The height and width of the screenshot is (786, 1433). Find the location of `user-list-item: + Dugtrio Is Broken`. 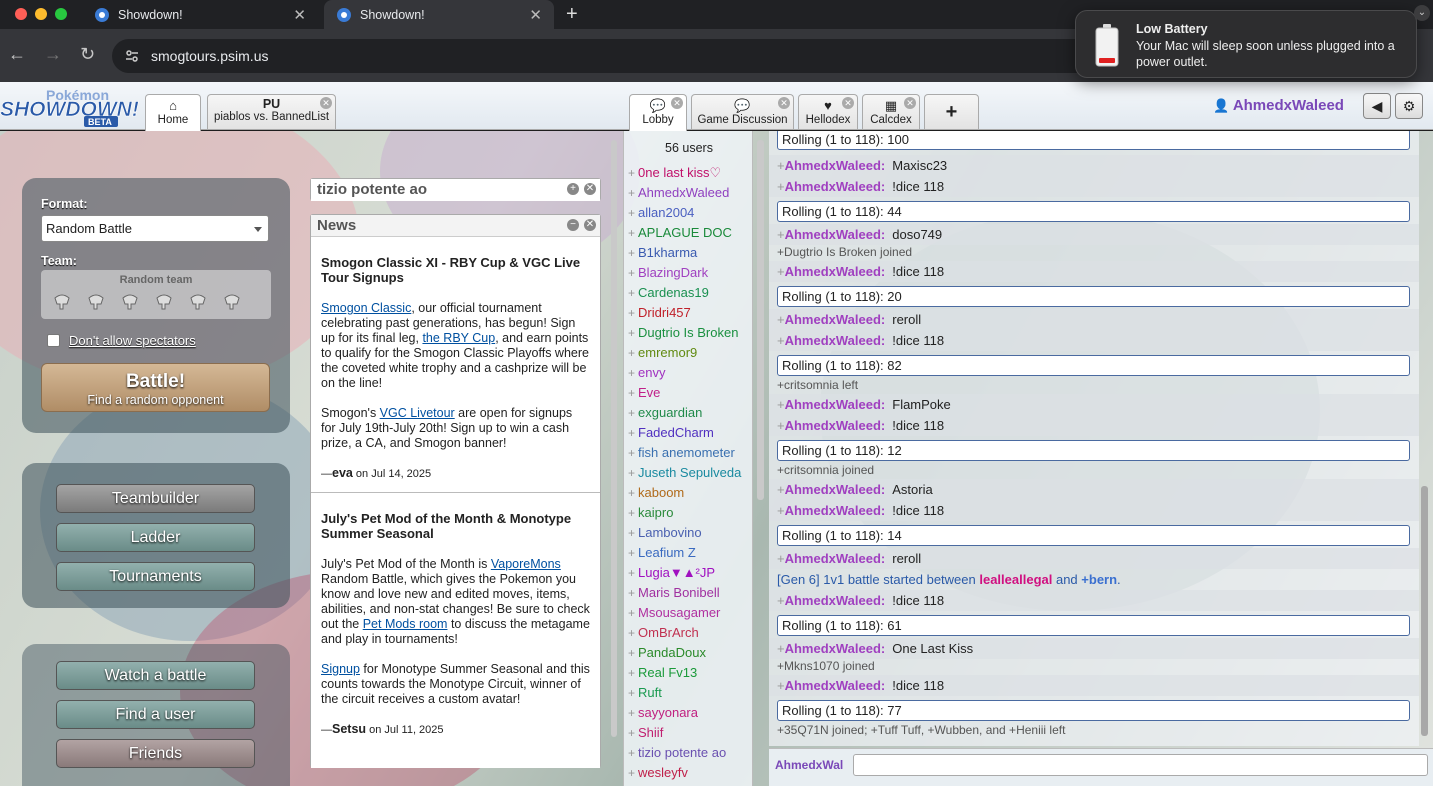

user-list-item: + Dugtrio Is Broken is located at coordinates (690, 333).